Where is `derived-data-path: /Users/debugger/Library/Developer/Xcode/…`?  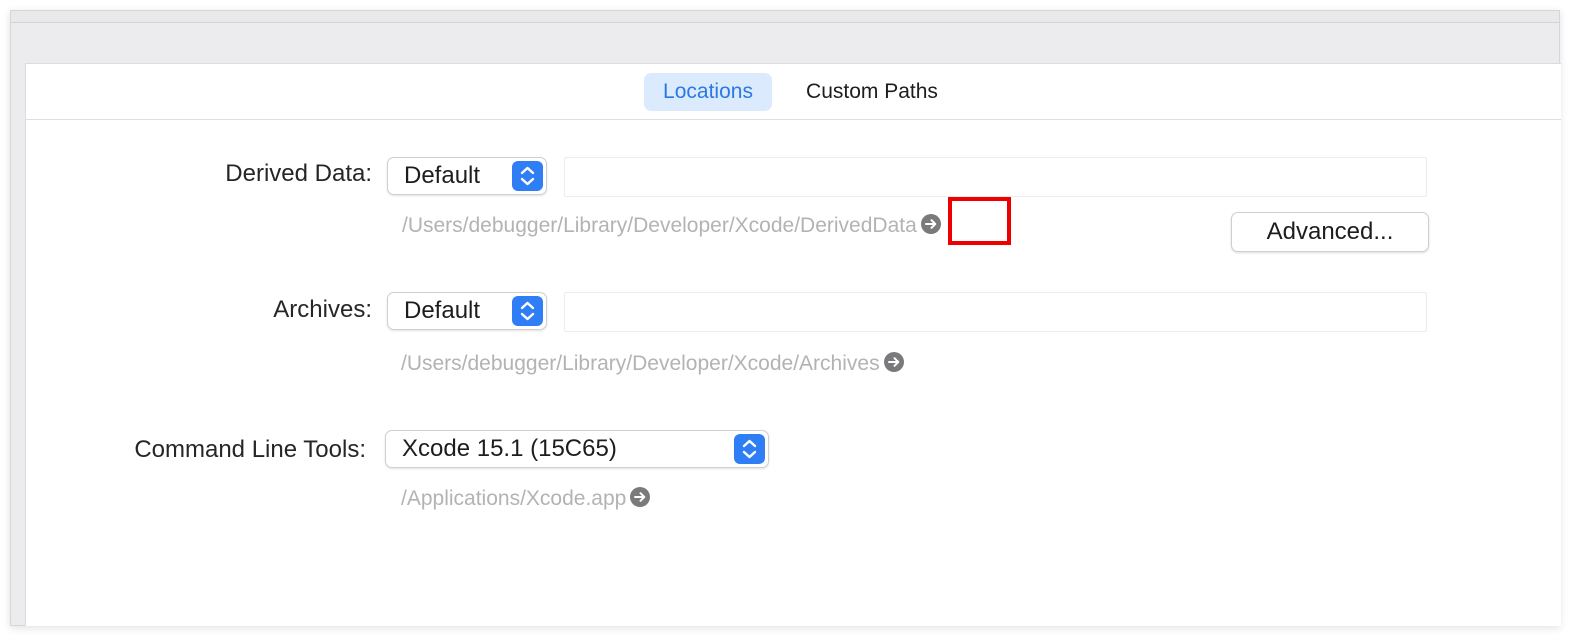 derived-data-path: /Users/debugger/Library/Developer/Xcode/… is located at coordinates (671, 226).